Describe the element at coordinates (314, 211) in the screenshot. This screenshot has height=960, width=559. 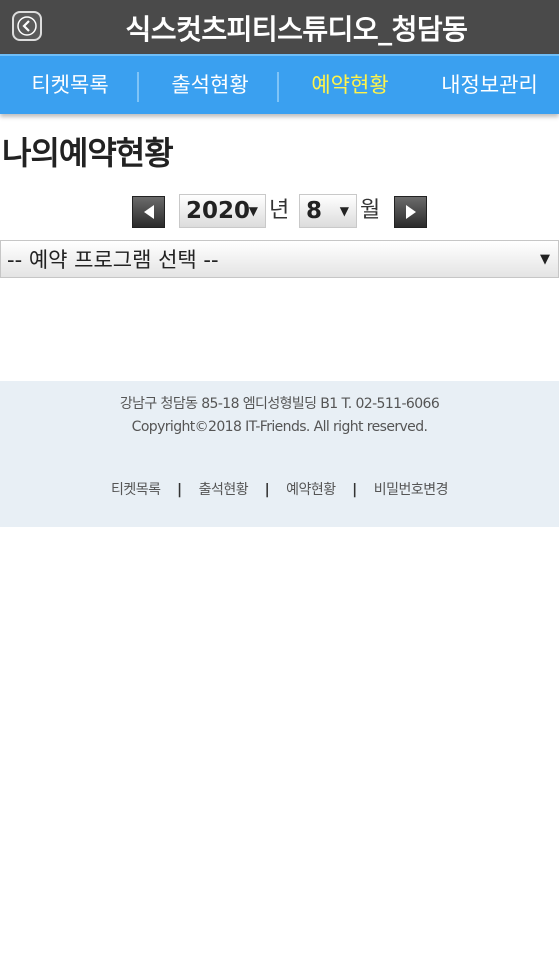
I see `month-value: 8` at that location.